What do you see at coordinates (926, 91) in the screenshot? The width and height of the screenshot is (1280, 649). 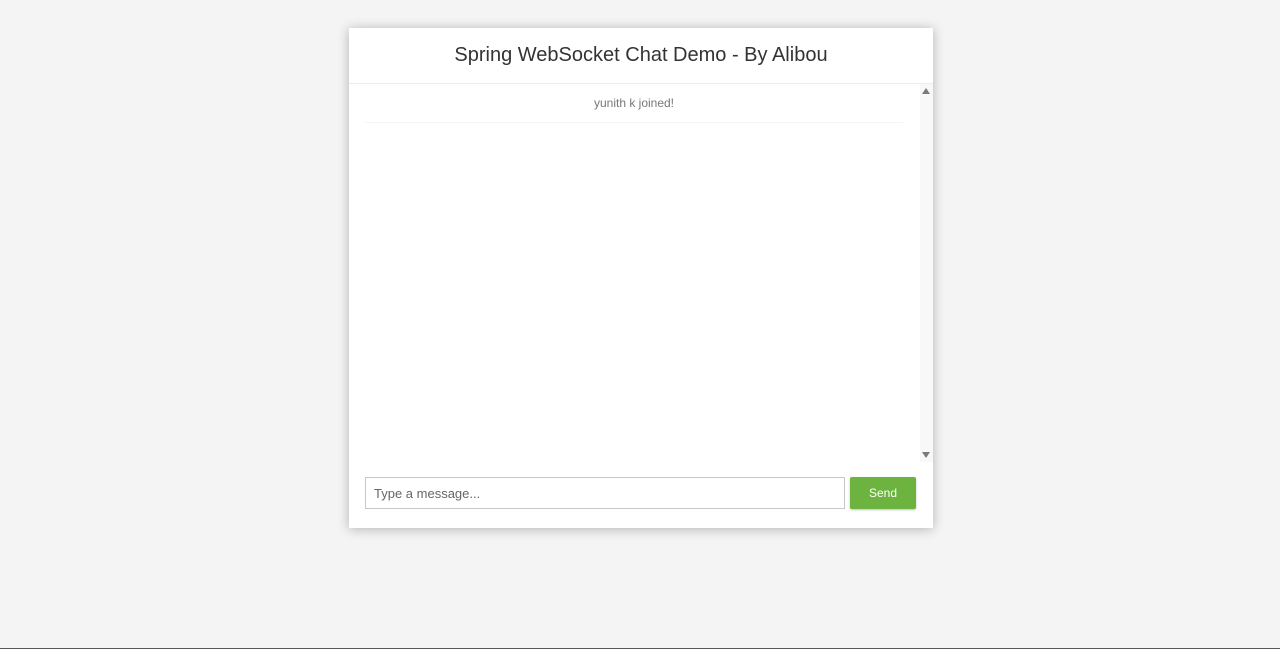 I see `scroll-up-arrow-icon` at bounding box center [926, 91].